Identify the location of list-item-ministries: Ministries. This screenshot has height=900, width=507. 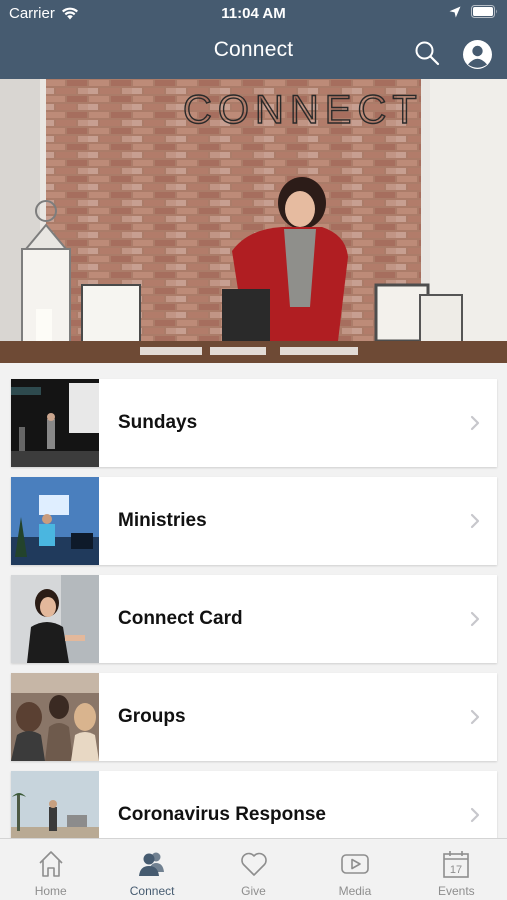
(254, 521).